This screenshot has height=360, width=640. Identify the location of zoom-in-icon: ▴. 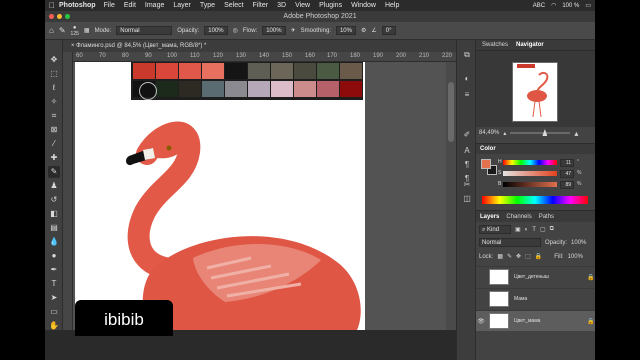
(576, 133).